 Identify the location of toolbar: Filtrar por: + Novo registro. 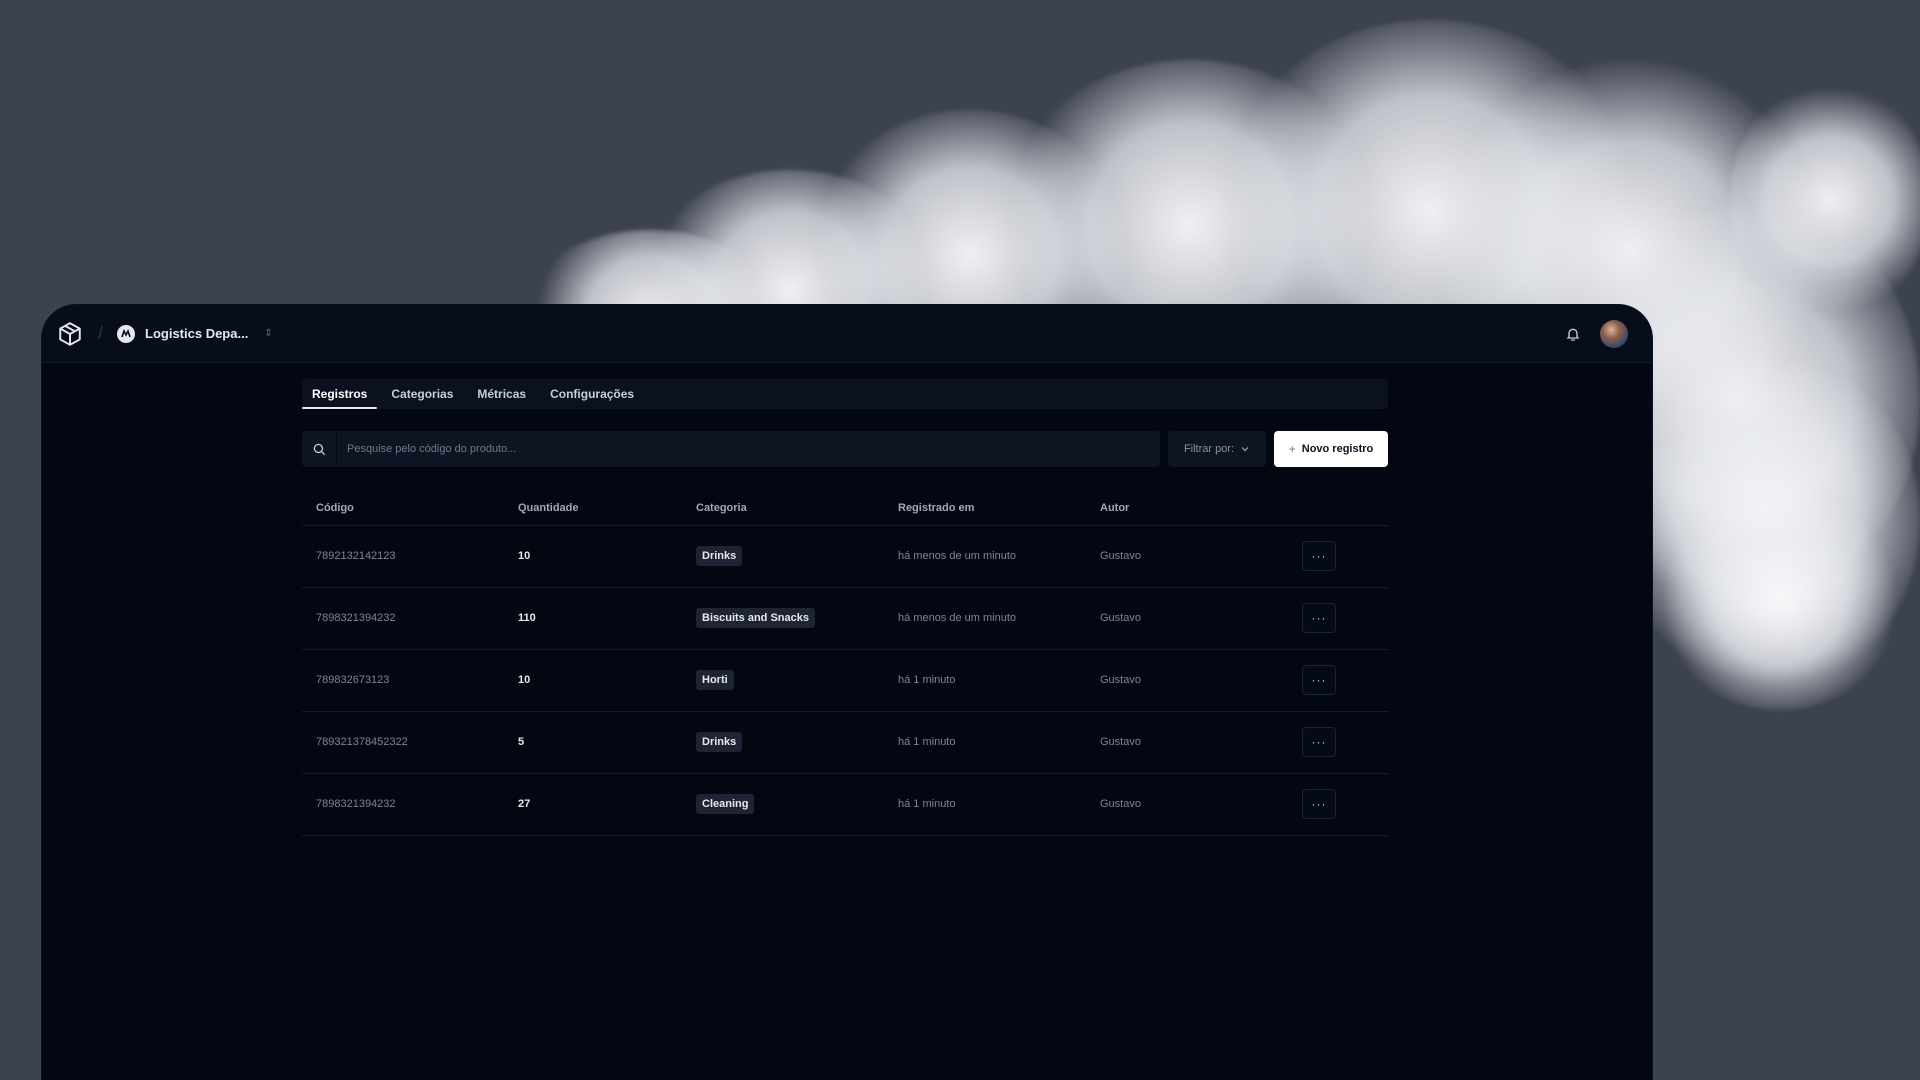
(845, 449).